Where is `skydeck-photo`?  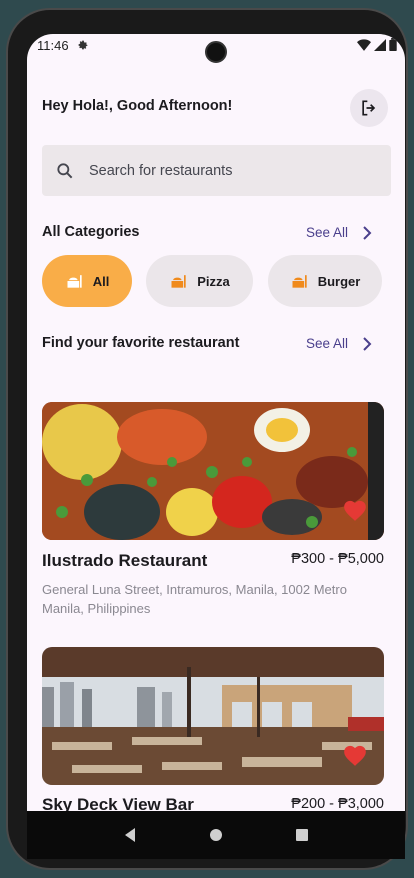
skydeck-photo is located at coordinates (213, 716).